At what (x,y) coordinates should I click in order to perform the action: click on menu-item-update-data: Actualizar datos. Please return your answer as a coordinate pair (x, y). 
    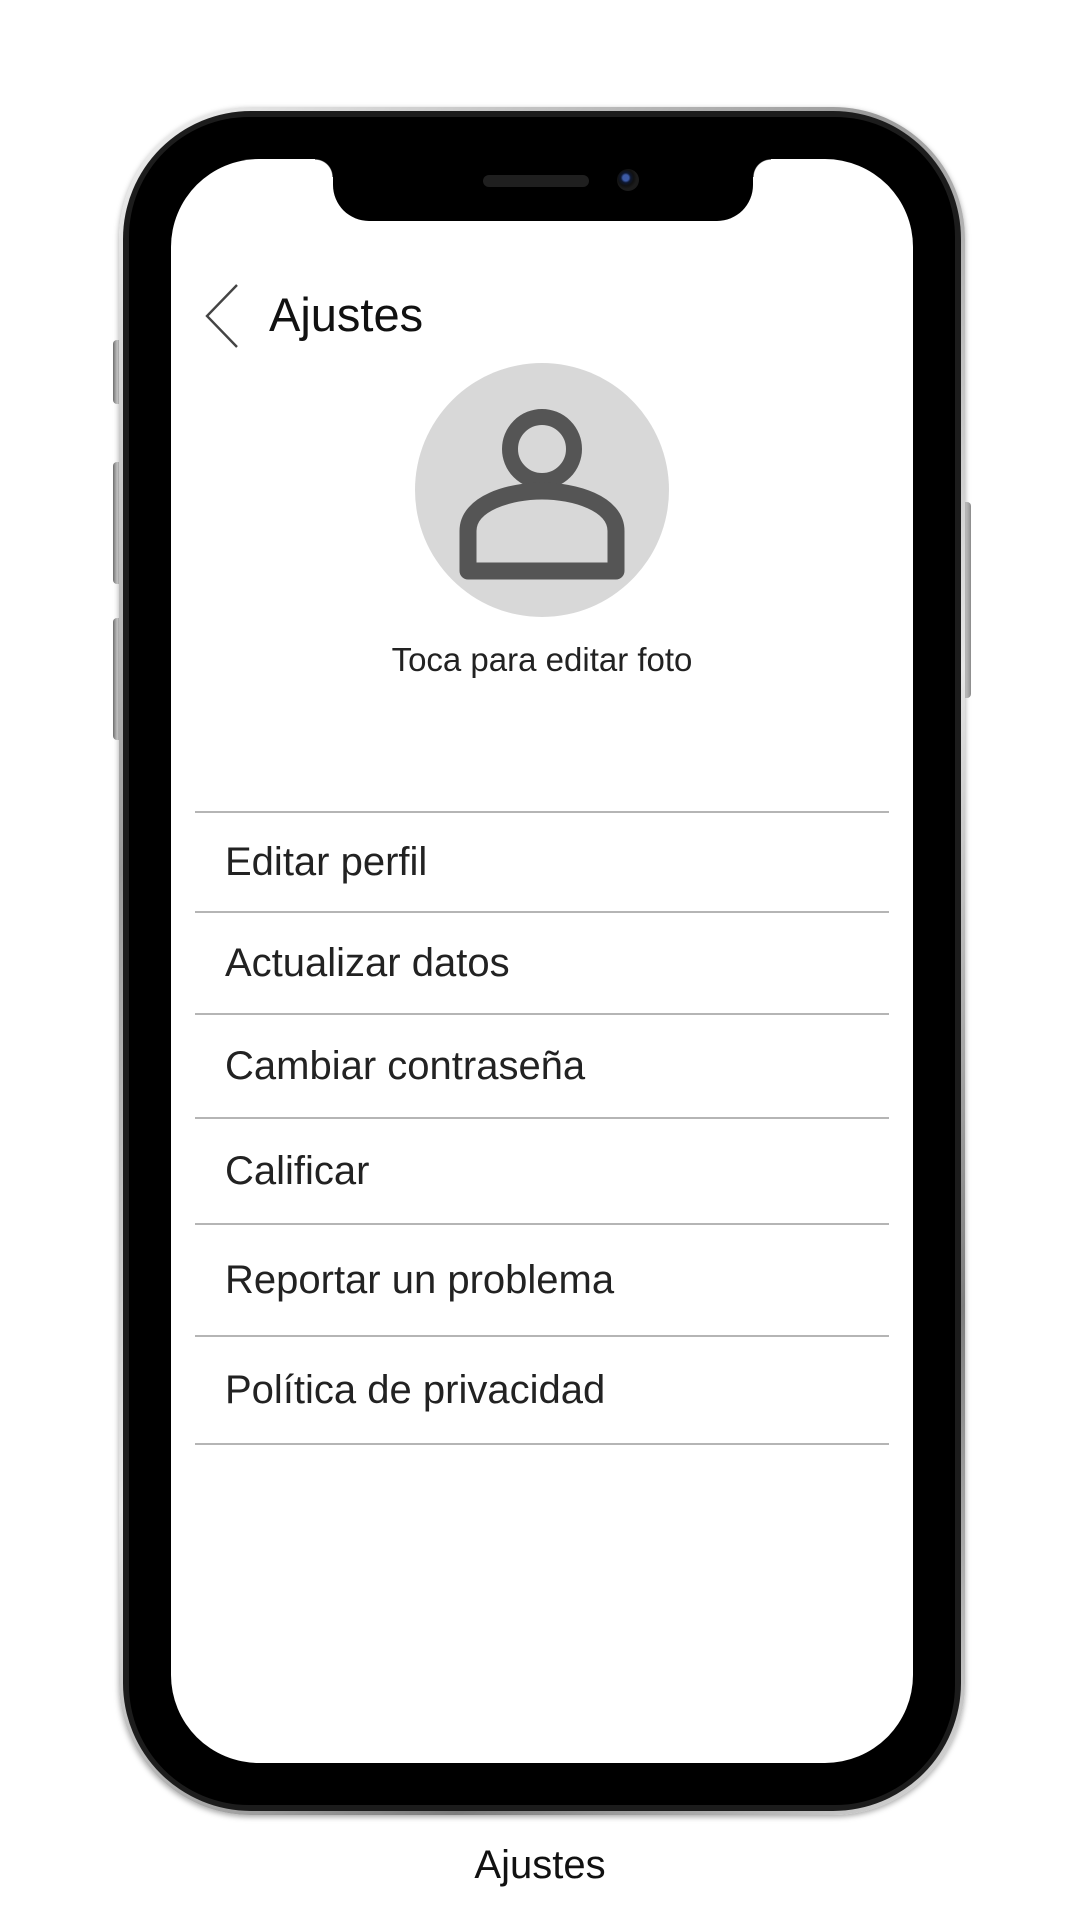
    Looking at the image, I should click on (542, 964).